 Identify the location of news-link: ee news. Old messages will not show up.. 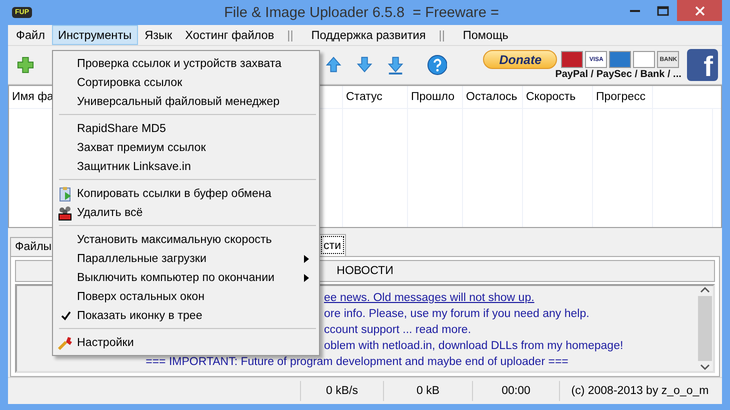
(429, 298).